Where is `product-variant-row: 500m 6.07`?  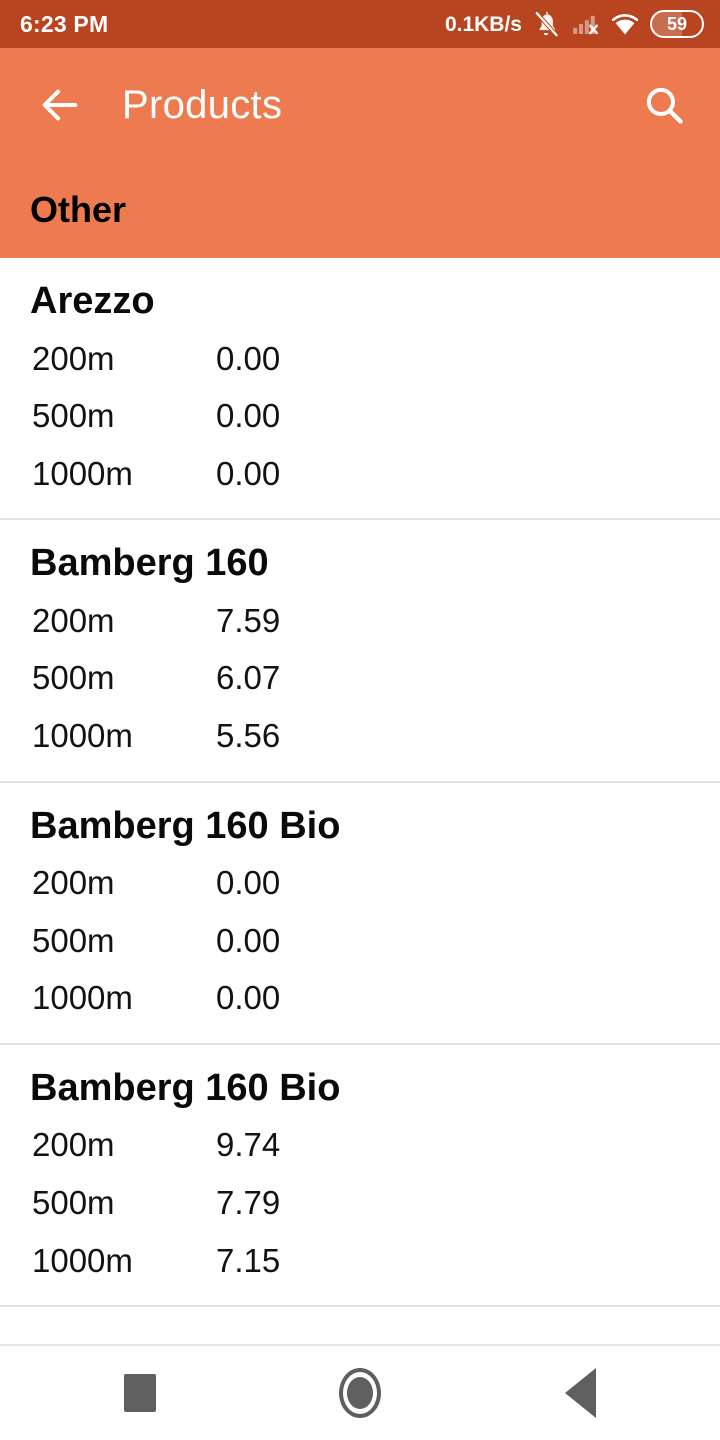 product-variant-row: 500m 6.07 is located at coordinates (360, 678).